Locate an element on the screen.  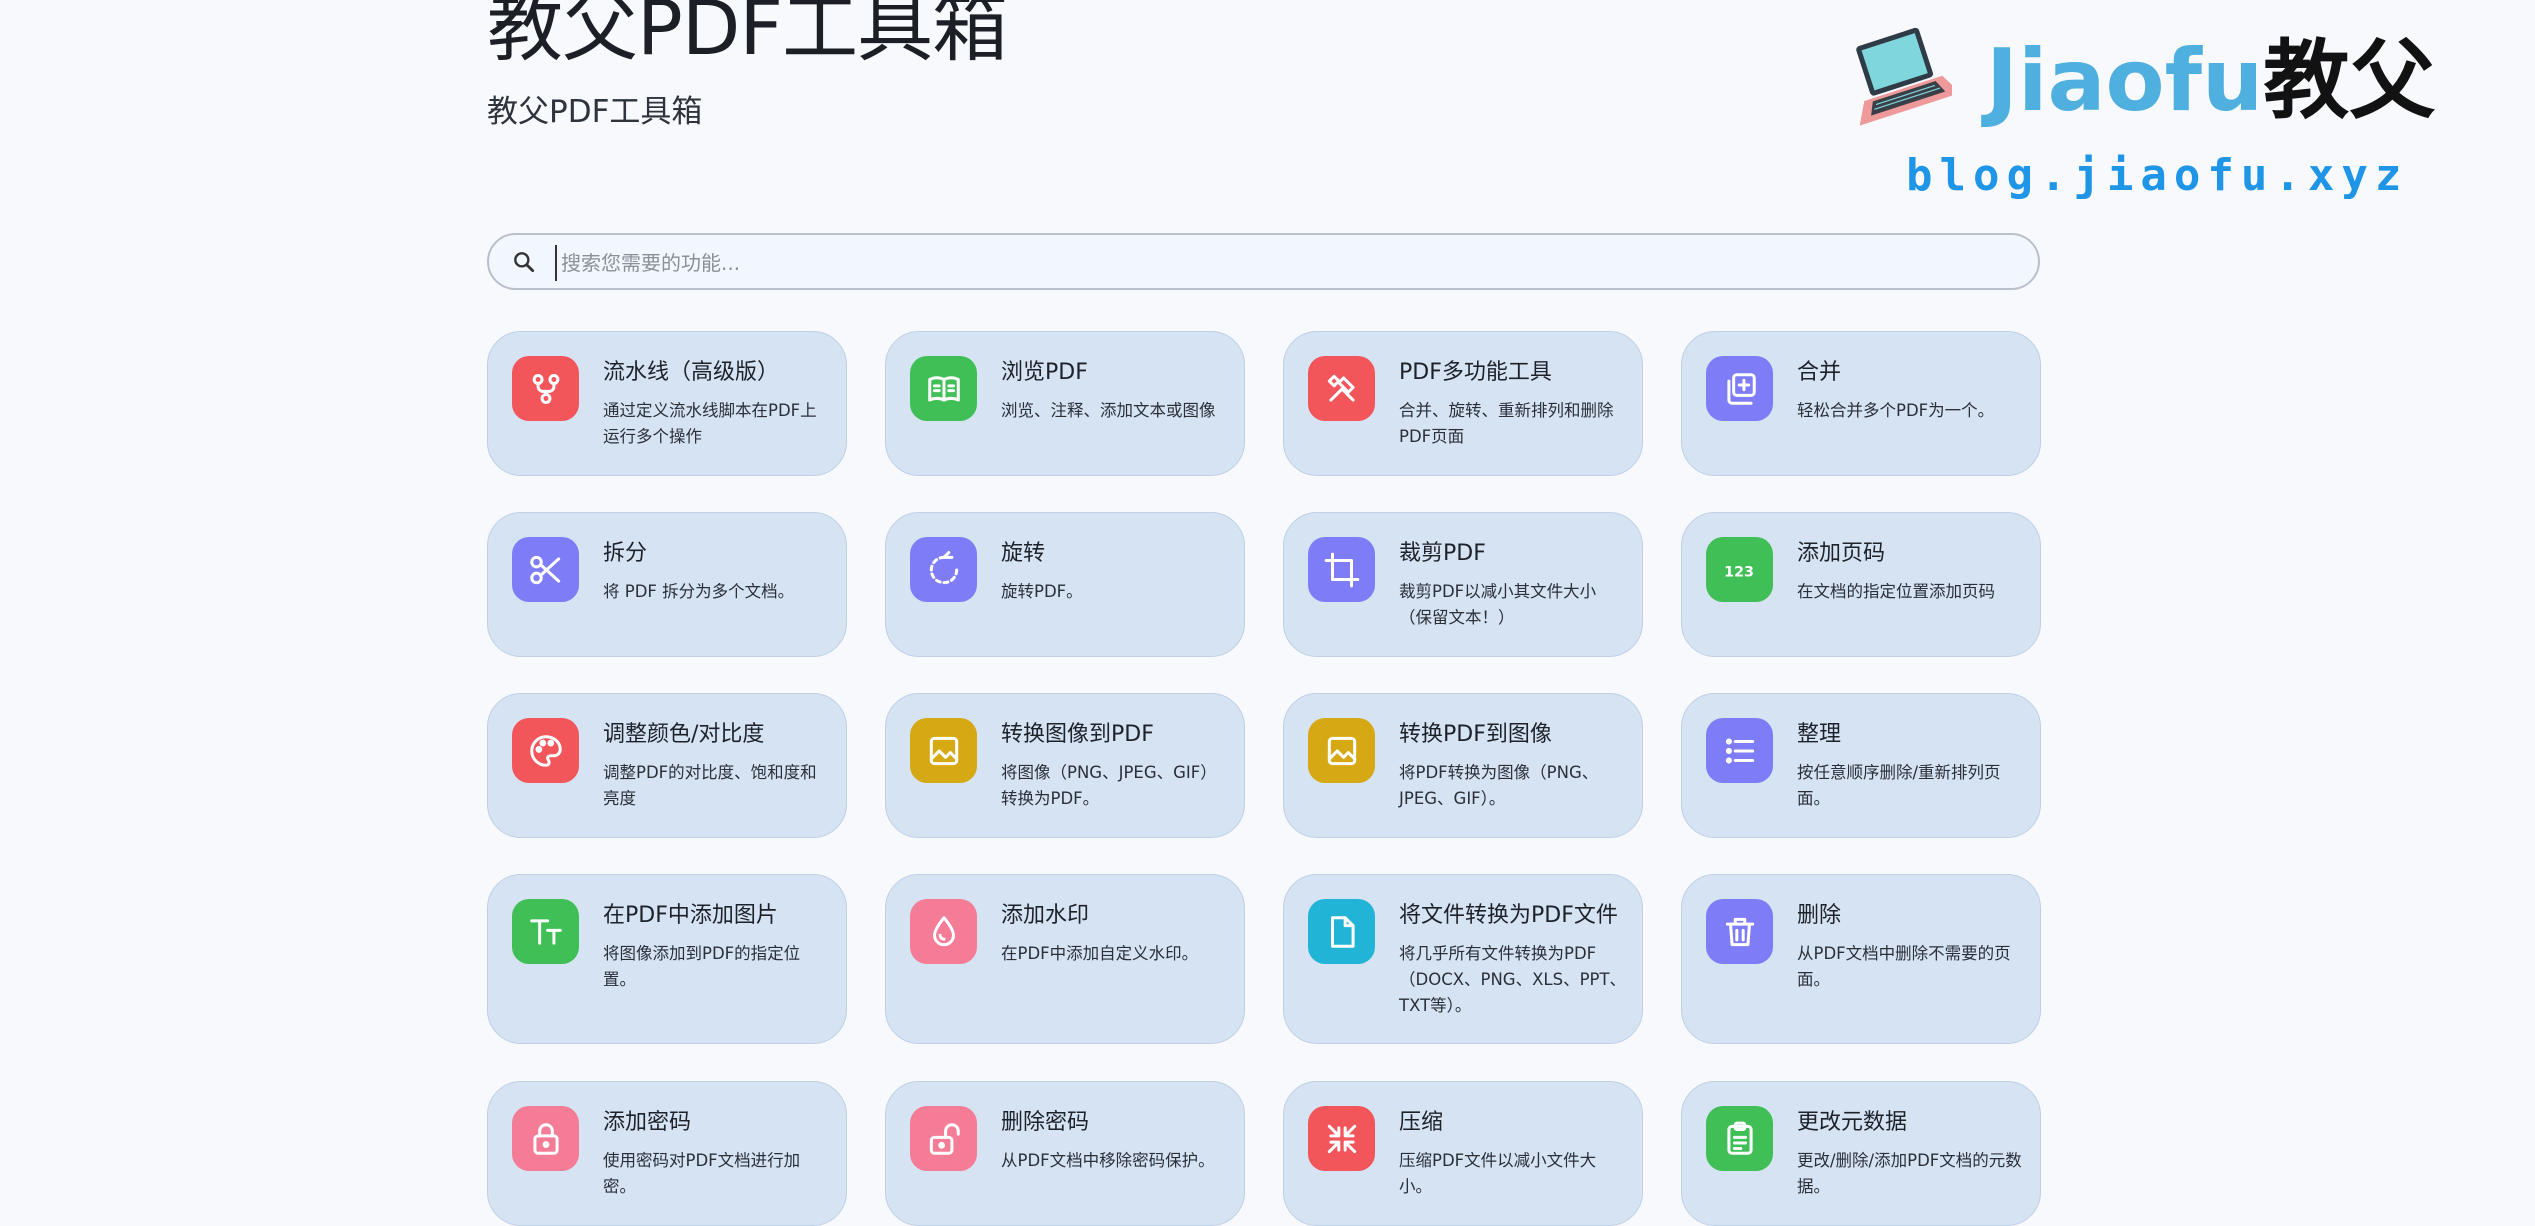
tool-card: 删除密码从PDF文档中移除密码保护。 is located at coordinates (1065, 1153).